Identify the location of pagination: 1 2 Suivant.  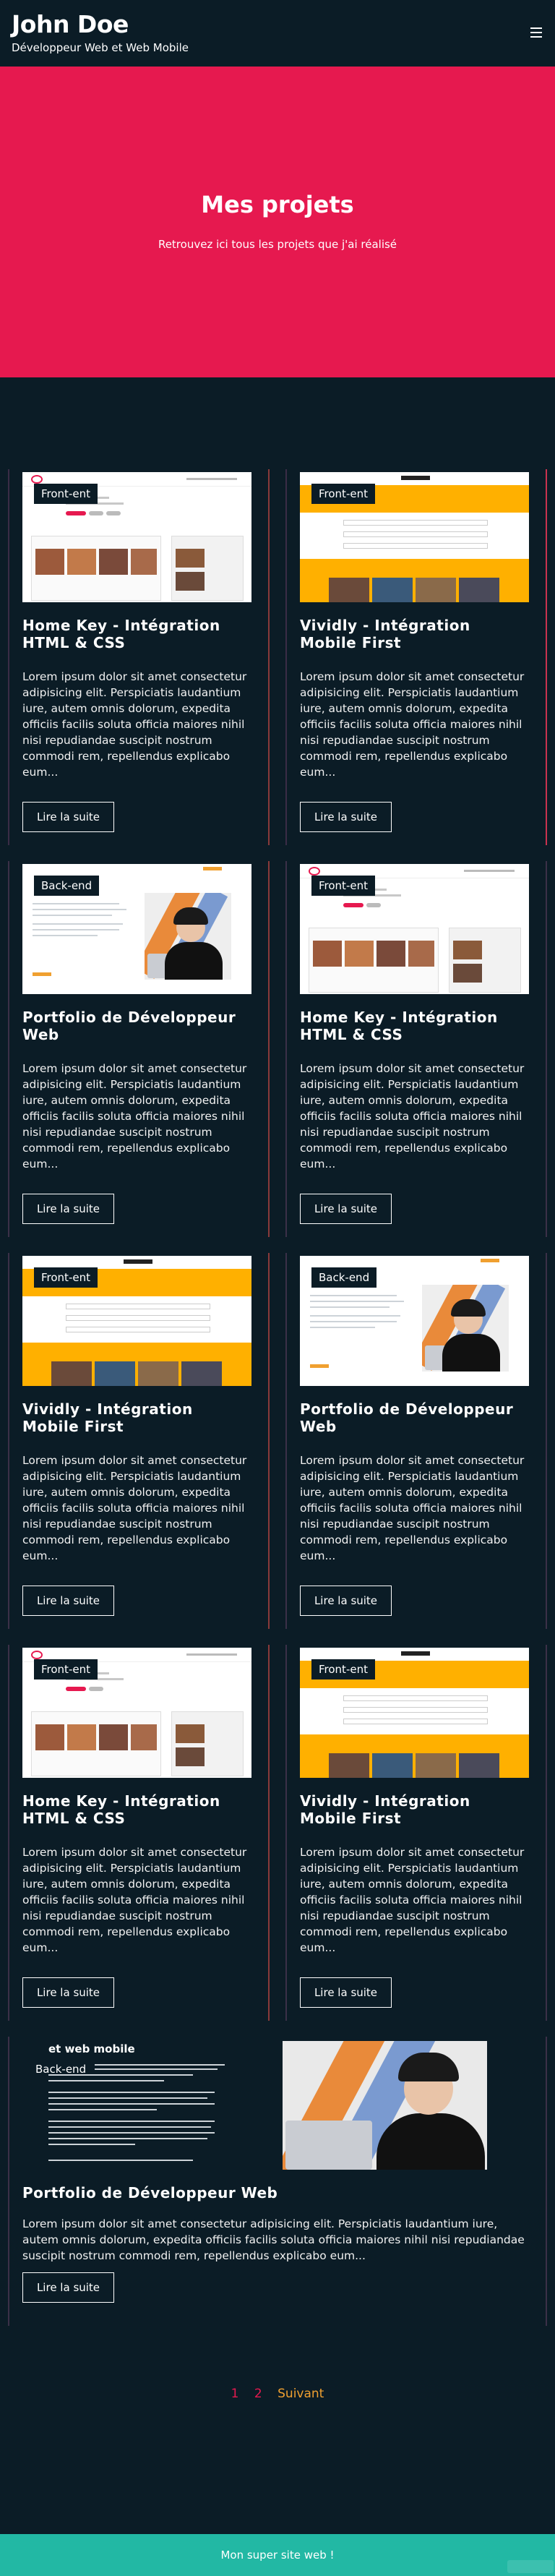
(277, 2440).